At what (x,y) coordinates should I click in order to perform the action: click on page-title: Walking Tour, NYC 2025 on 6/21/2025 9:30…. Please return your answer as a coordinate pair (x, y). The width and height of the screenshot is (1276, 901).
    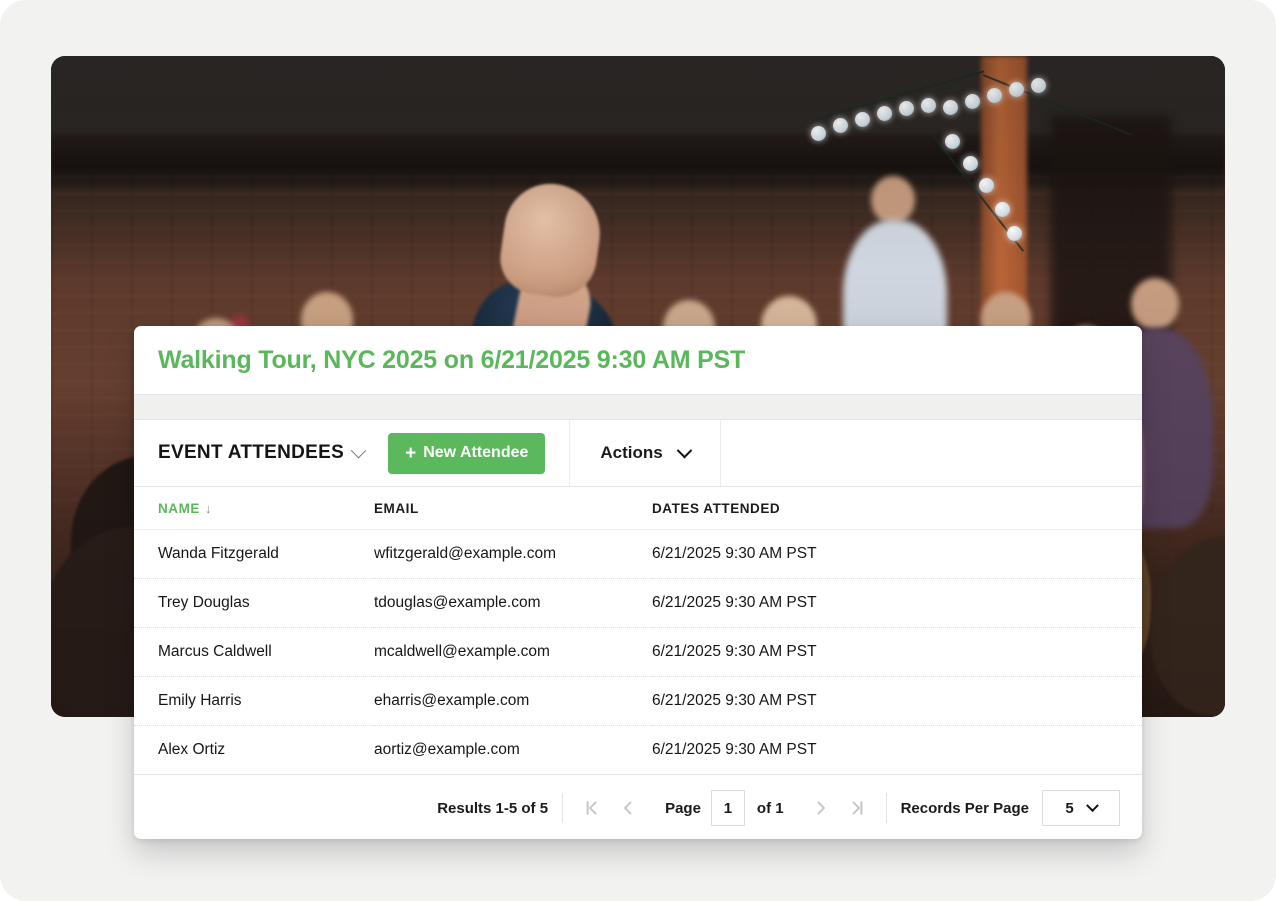
    Looking at the image, I should click on (452, 359).